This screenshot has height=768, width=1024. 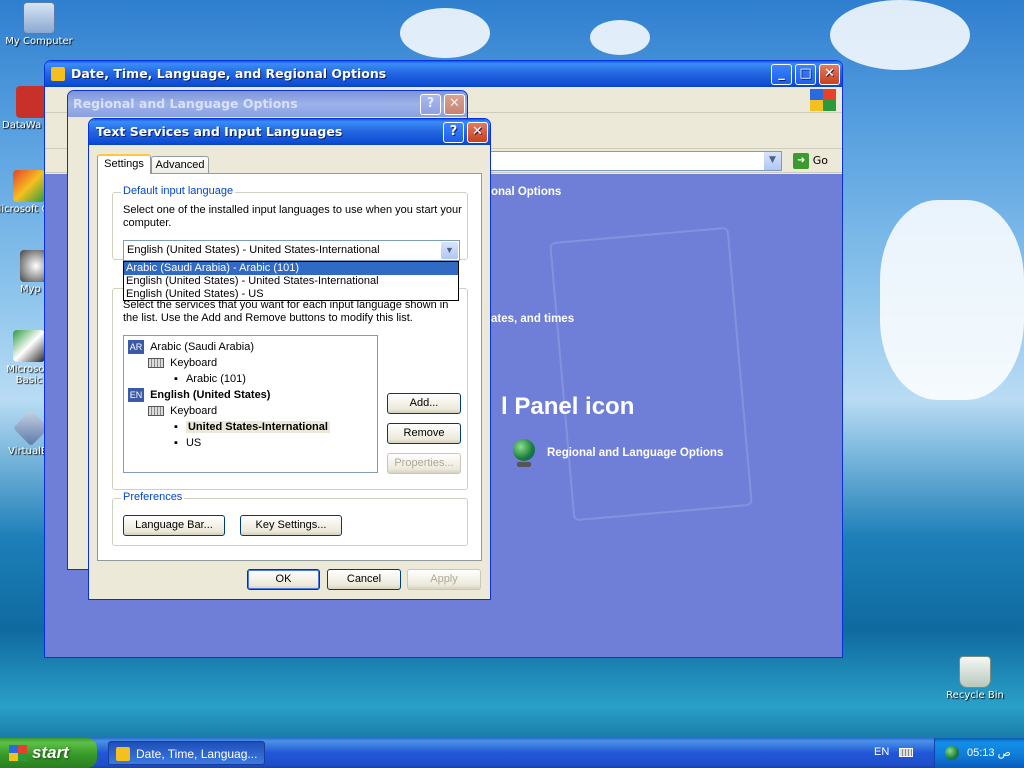 I want to click on layout-label: Arabic (101), so click(x=215, y=379).